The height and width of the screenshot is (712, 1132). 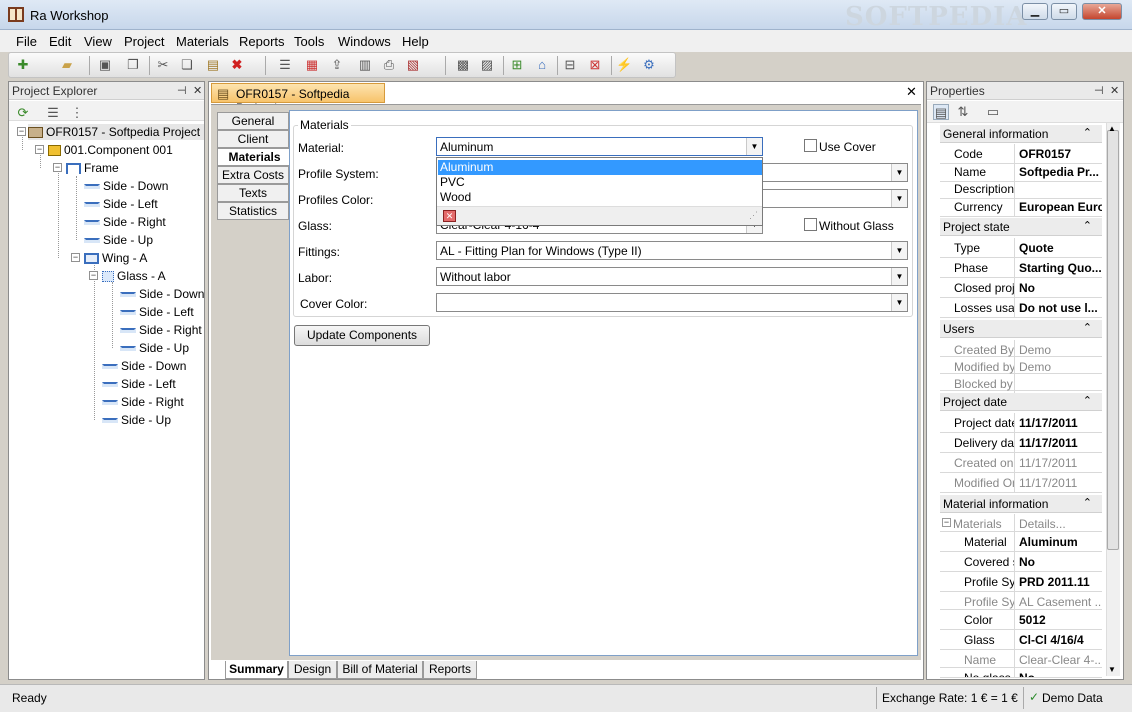 I want to click on close-document-icon: ✕, so click(x=911, y=92).